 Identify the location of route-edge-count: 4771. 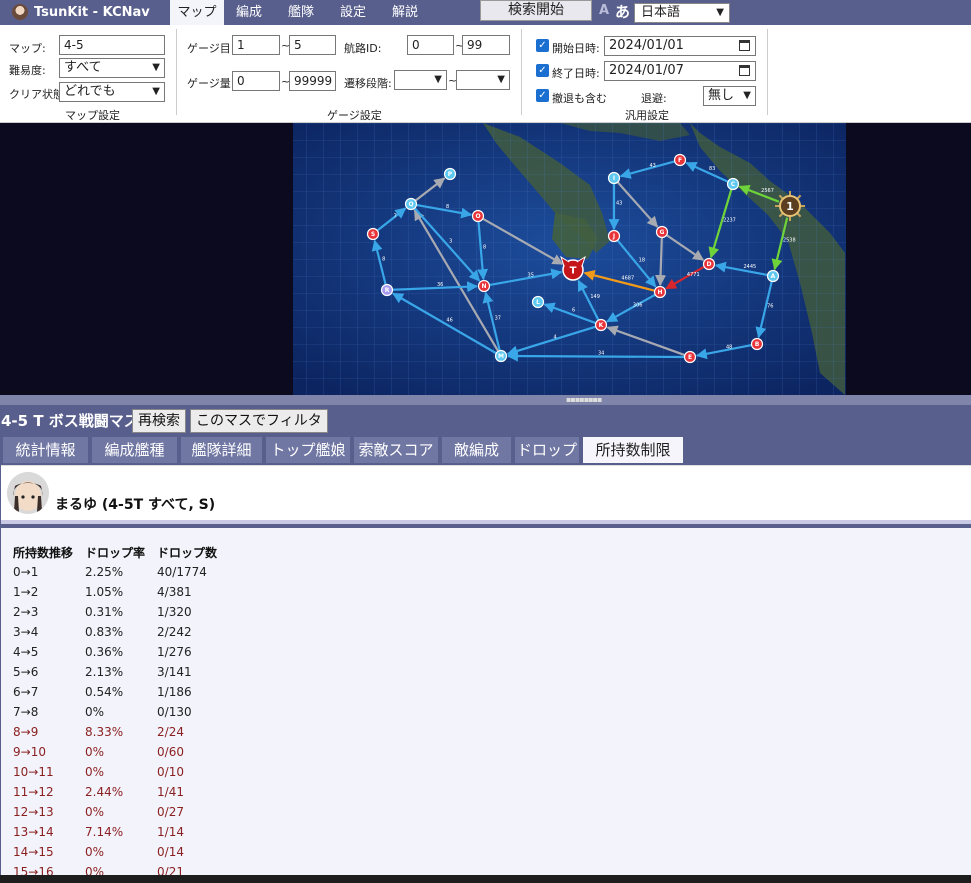
(693, 275).